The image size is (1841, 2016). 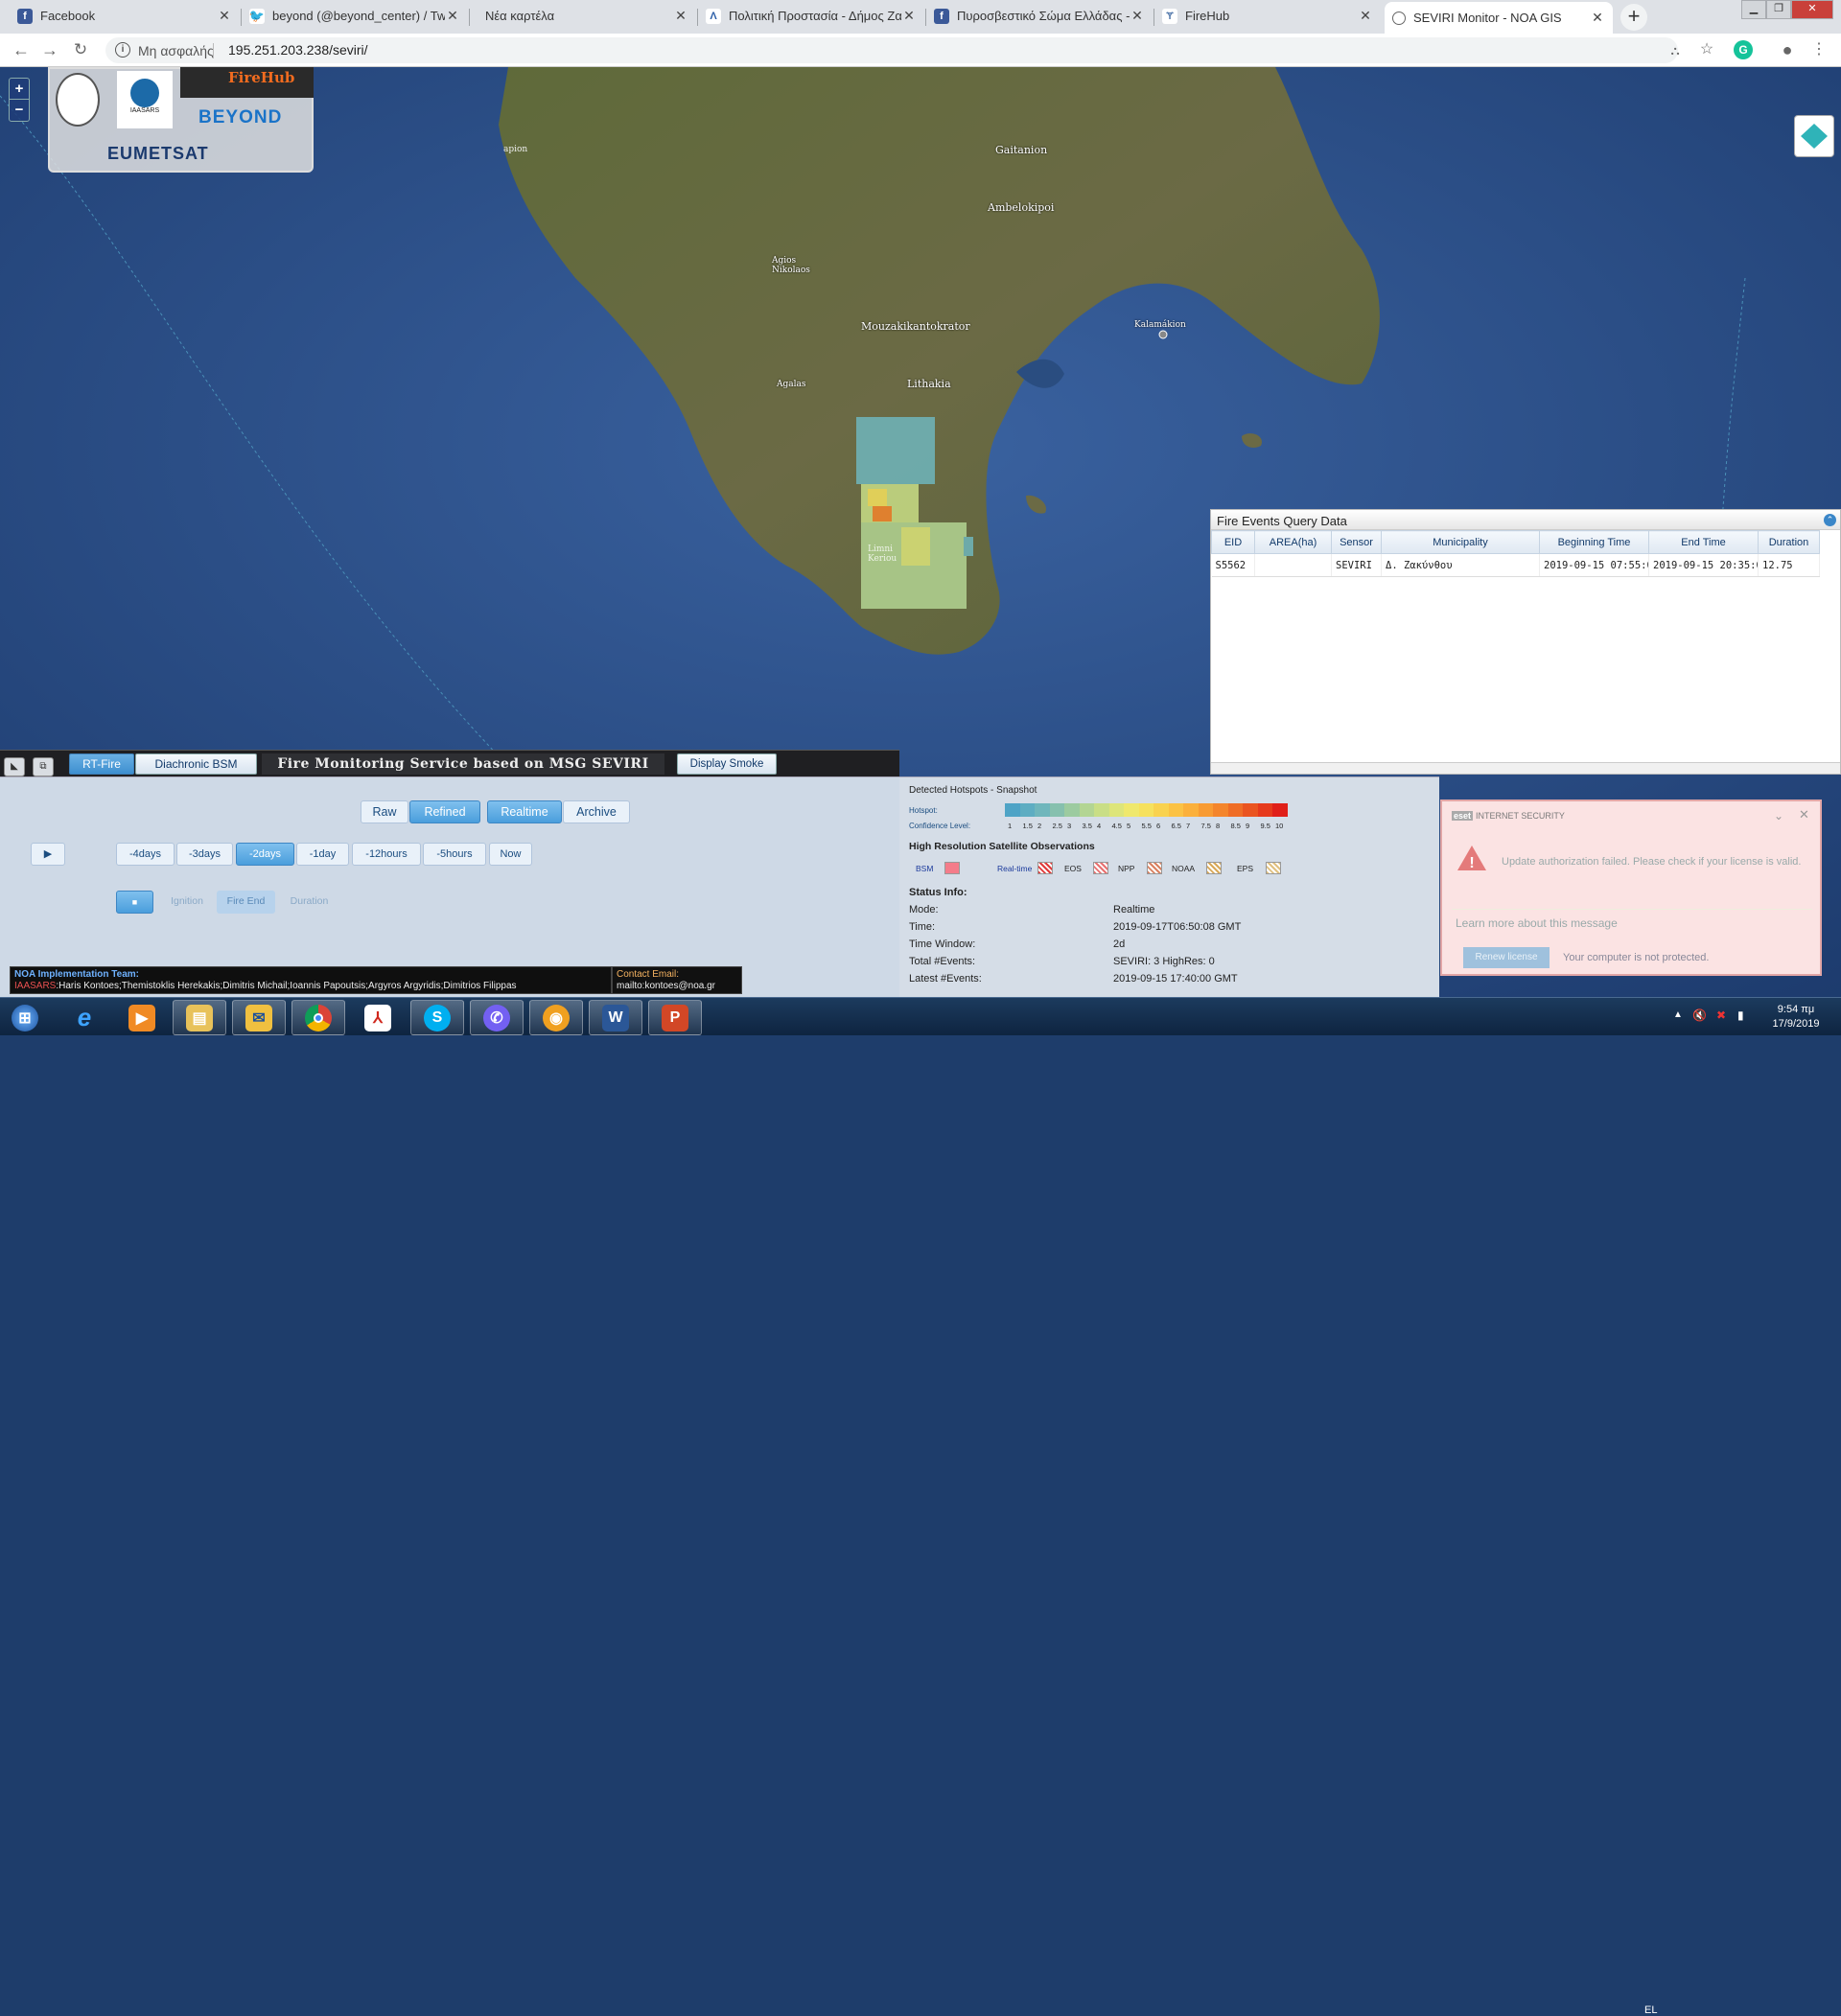 I want to click on raw-button: Raw, so click(x=384, y=811).